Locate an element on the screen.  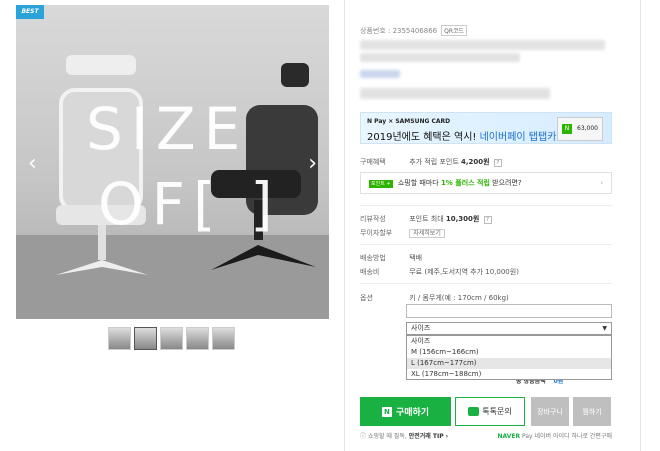
product-number-text: 상품번호 : 2355406866 is located at coordinates (399, 30).